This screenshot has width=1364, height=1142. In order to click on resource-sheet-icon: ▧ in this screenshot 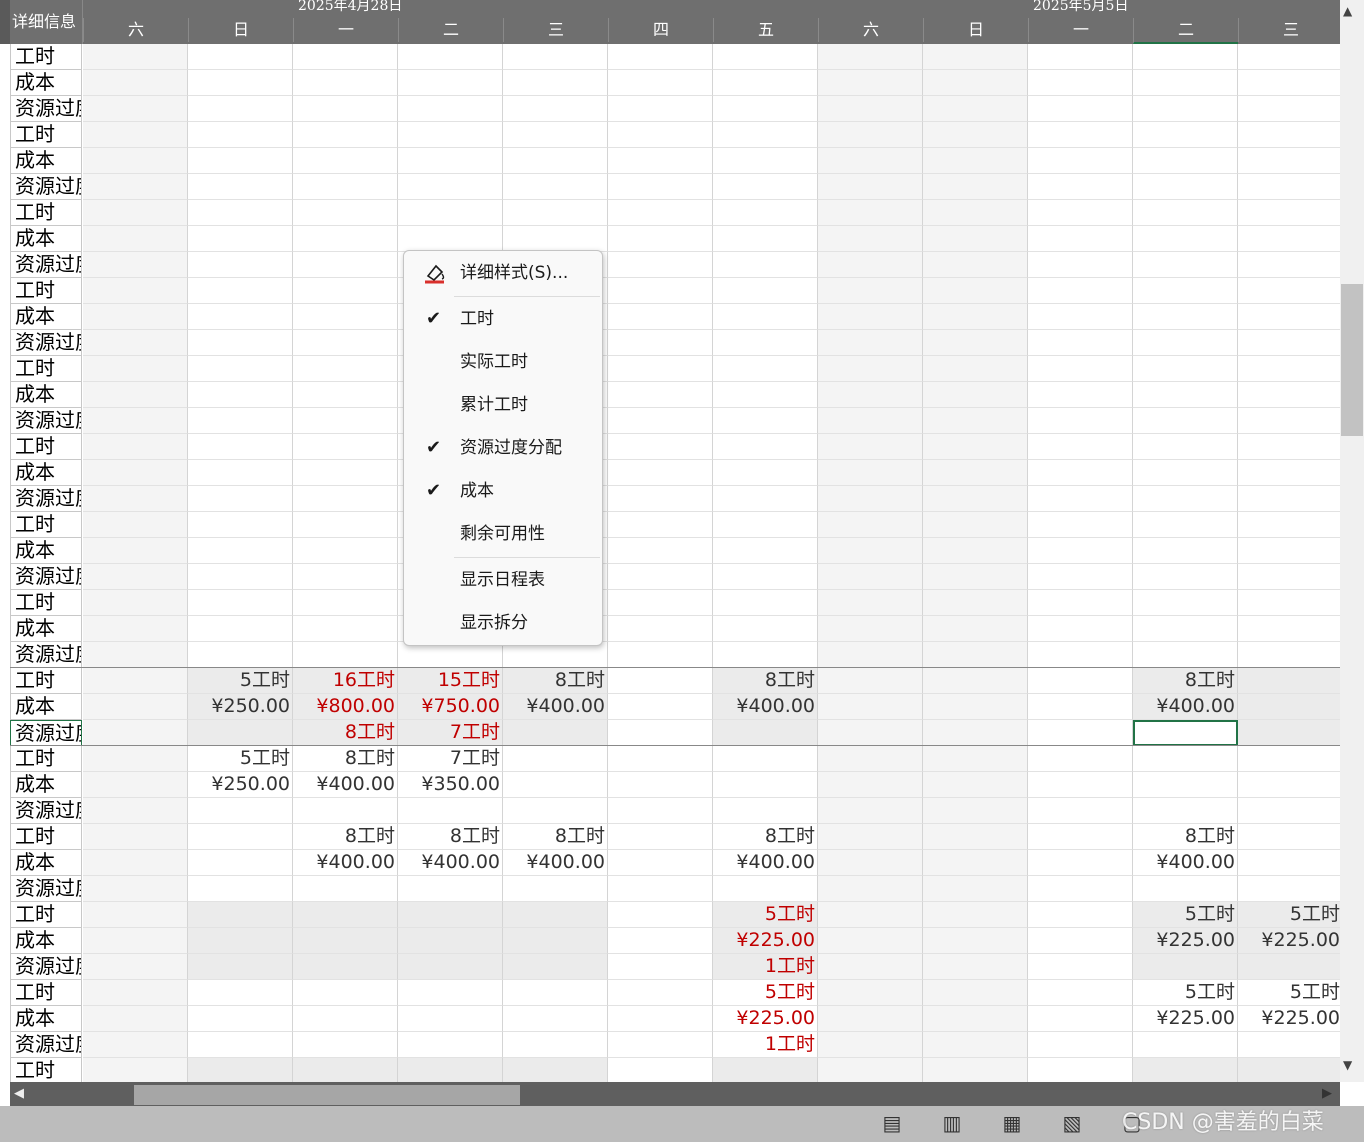, I will do `click(1072, 1123)`.